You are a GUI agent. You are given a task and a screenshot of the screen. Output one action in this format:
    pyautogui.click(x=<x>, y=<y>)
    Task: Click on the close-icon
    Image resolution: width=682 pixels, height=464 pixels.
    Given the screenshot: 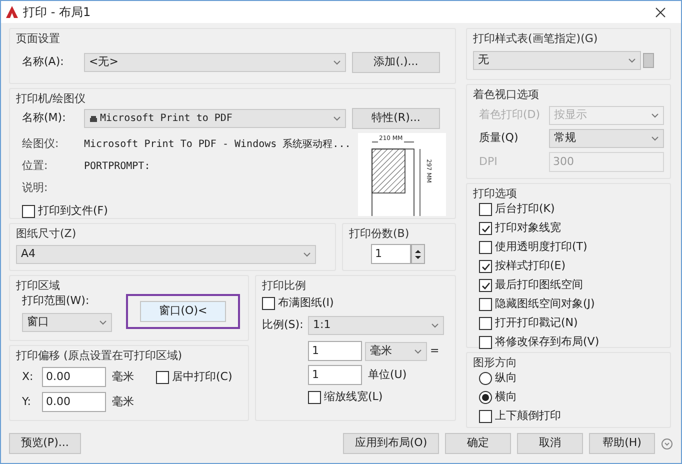 What is the action you would take?
    pyautogui.click(x=660, y=12)
    